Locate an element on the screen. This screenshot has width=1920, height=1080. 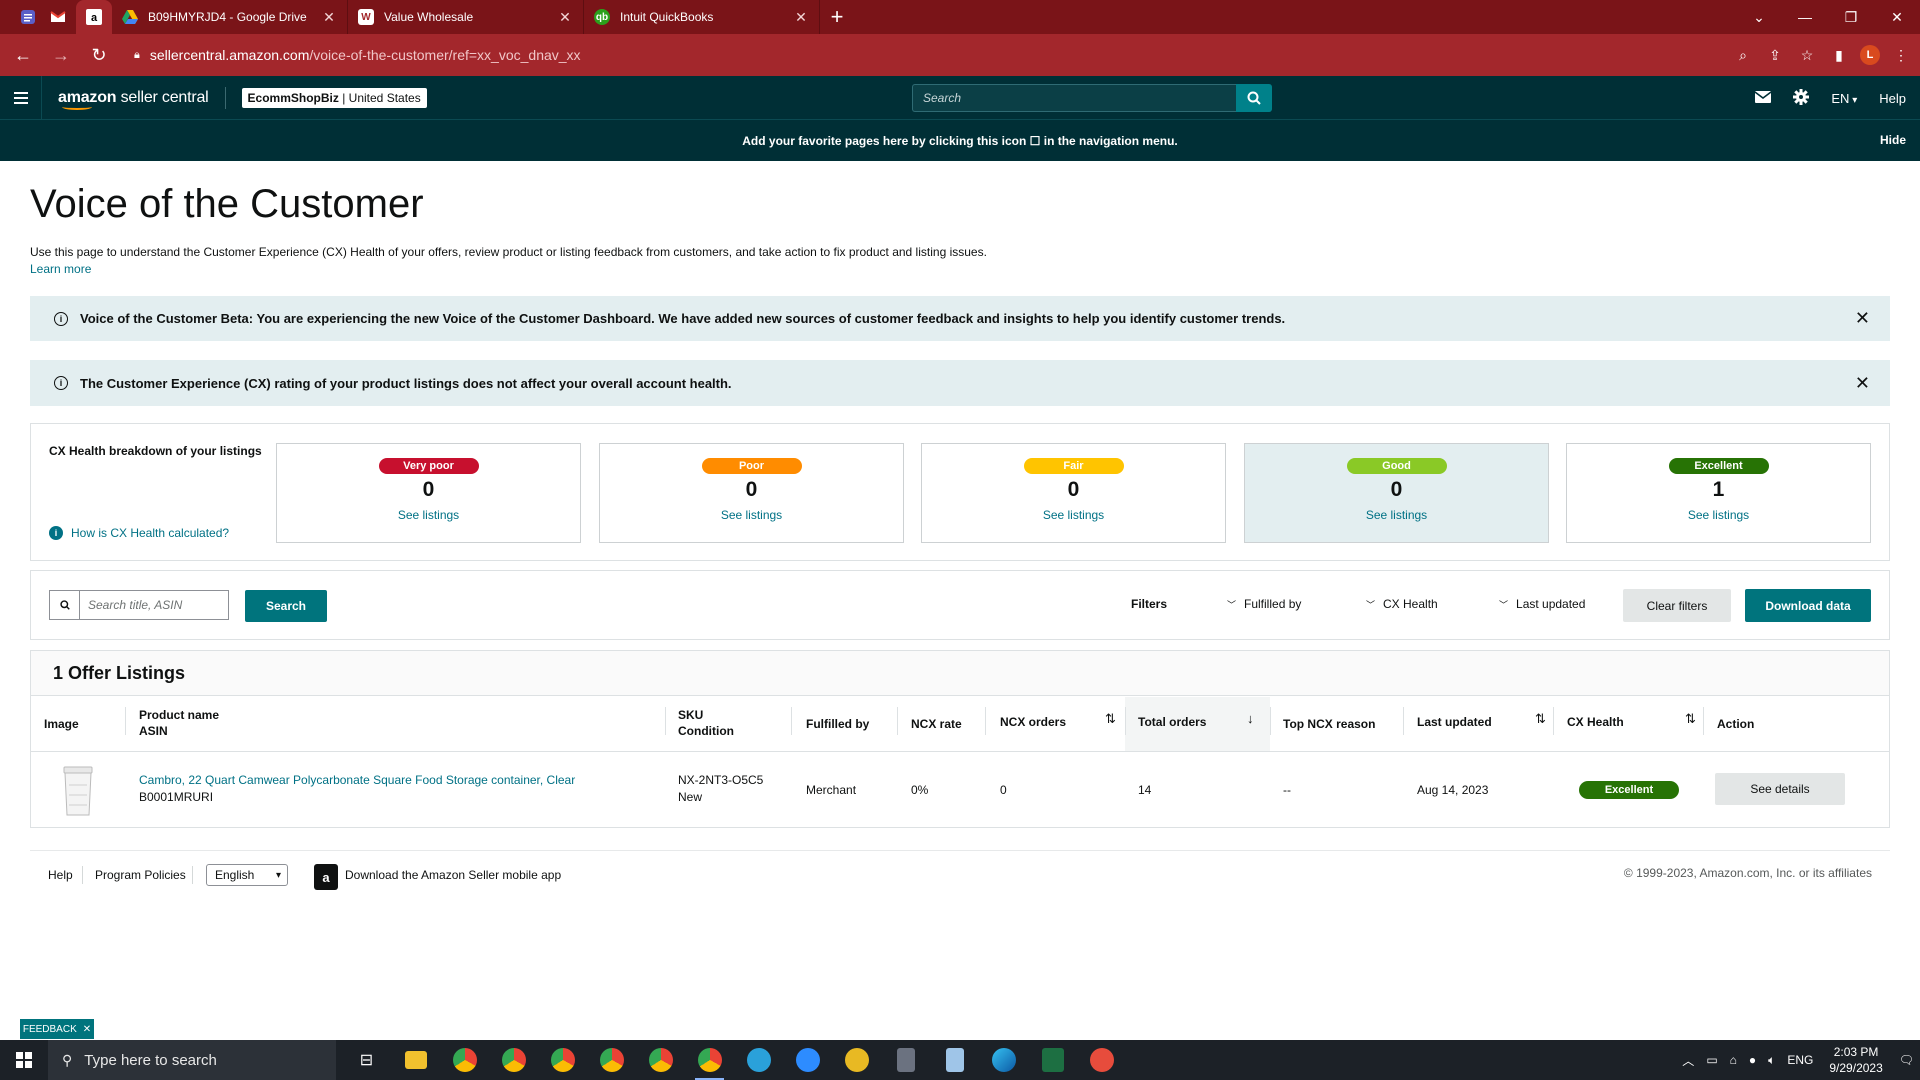
forward-button: → is located at coordinates (61, 55).